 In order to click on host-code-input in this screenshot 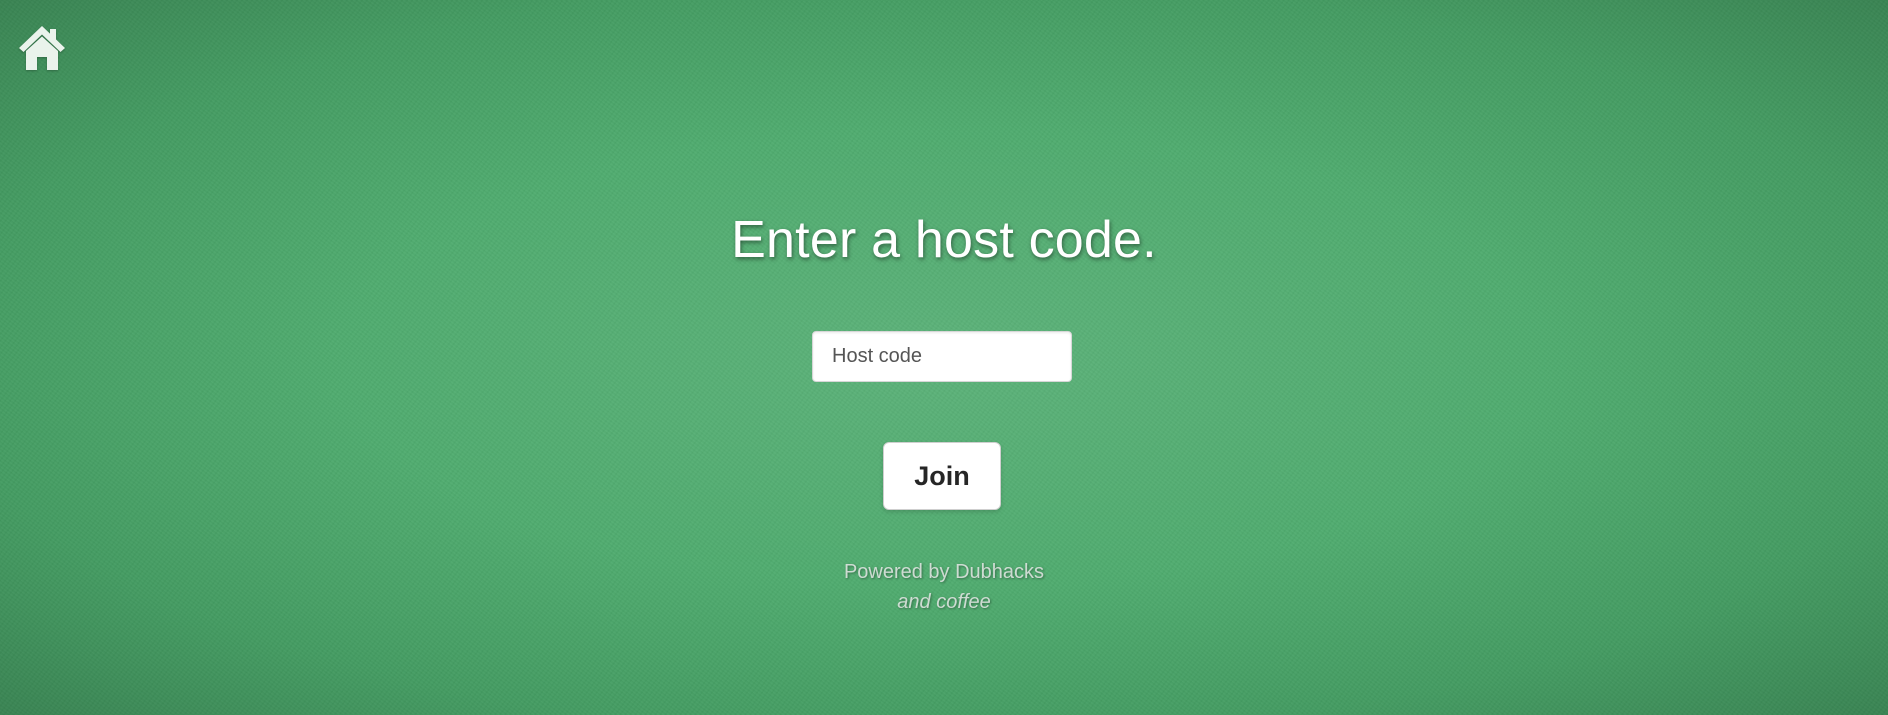, I will do `click(942, 356)`.